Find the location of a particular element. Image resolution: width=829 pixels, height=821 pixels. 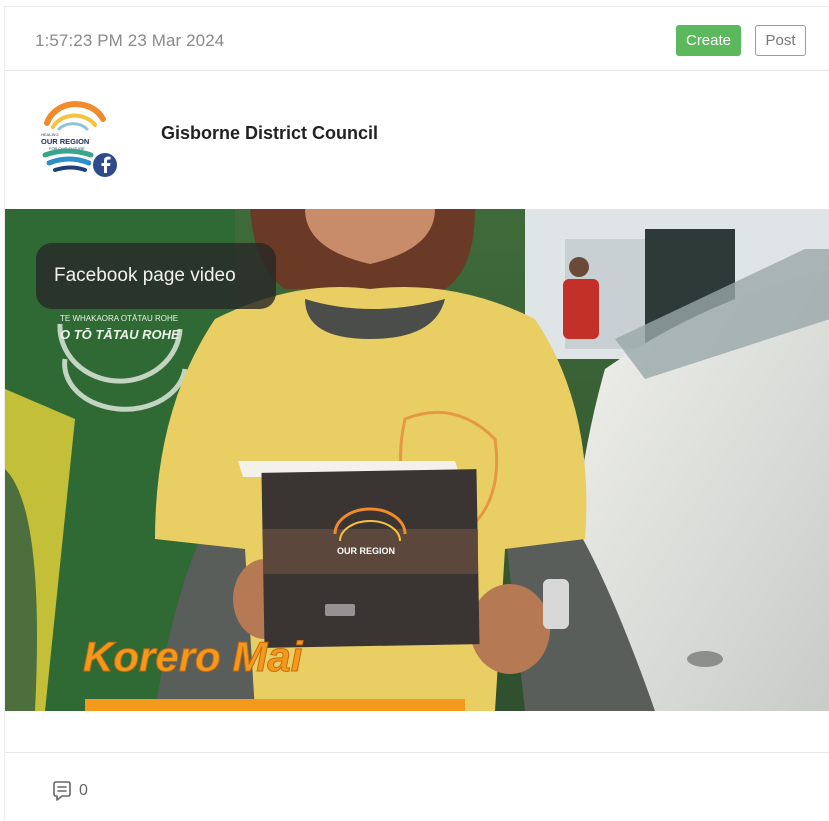

author-name: Gisborne District Council is located at coordinates (269, 133).